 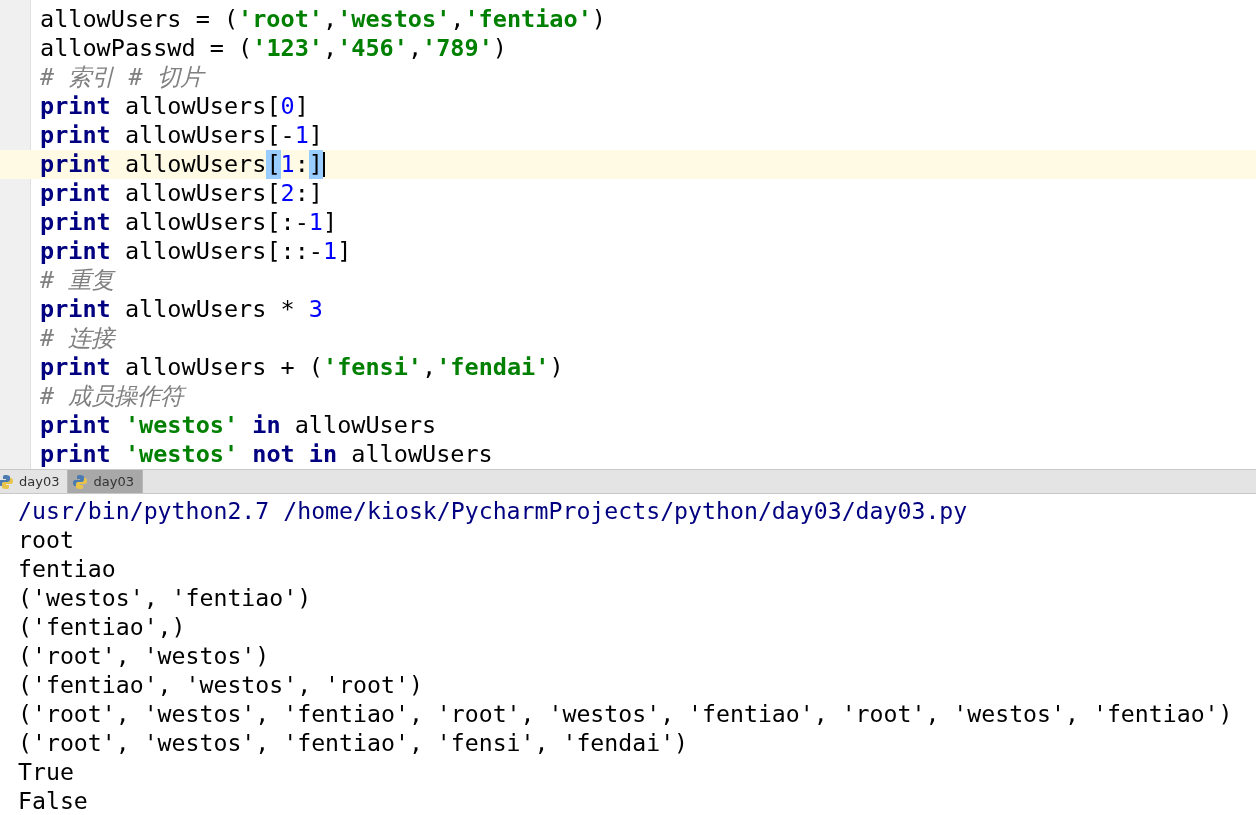 I want to click on output-line: root, so click(x=46, y=539).